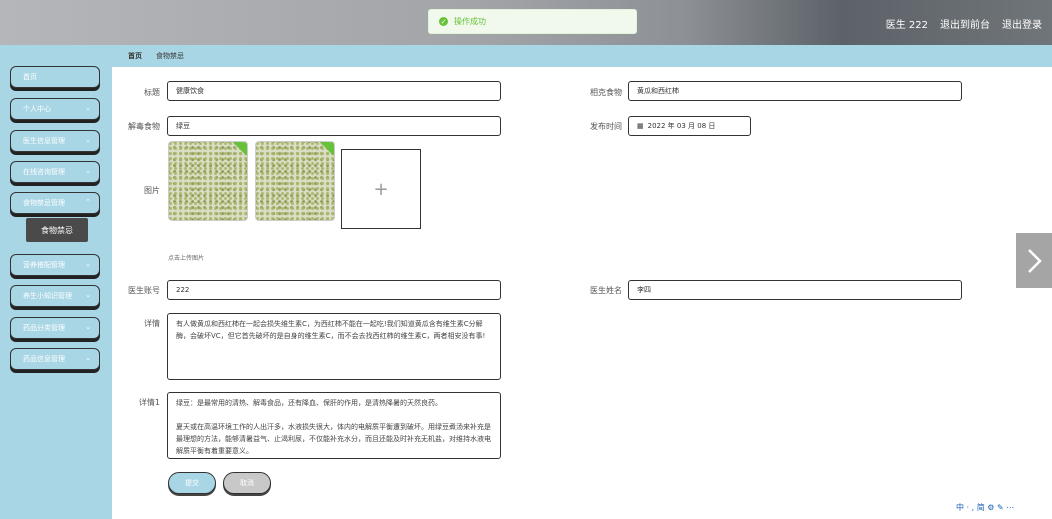 The image size is (1052, 519). What do you see at coordinates (30, 77) in the screenshot?
I see `sidebar-item-label: 首页` at bounding box center [30, 77].